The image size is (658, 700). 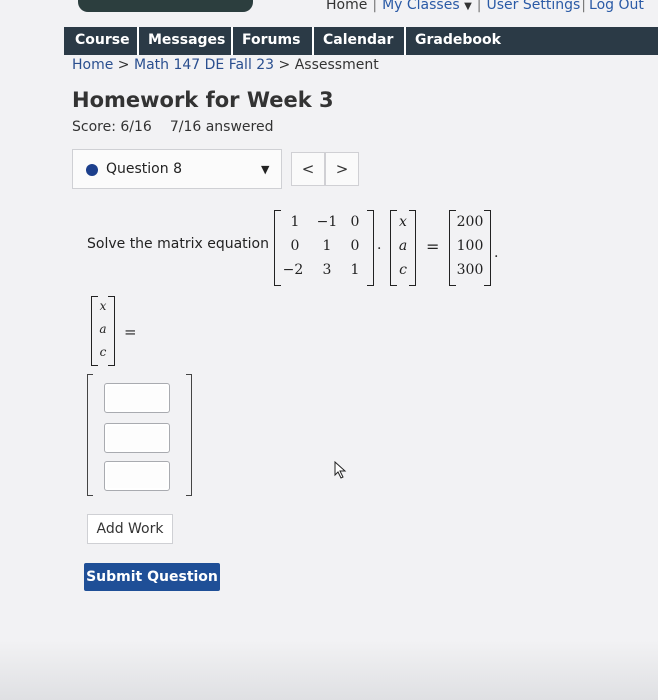 I want to click on add-work-button: Add Work, so click(x=130, y=529).